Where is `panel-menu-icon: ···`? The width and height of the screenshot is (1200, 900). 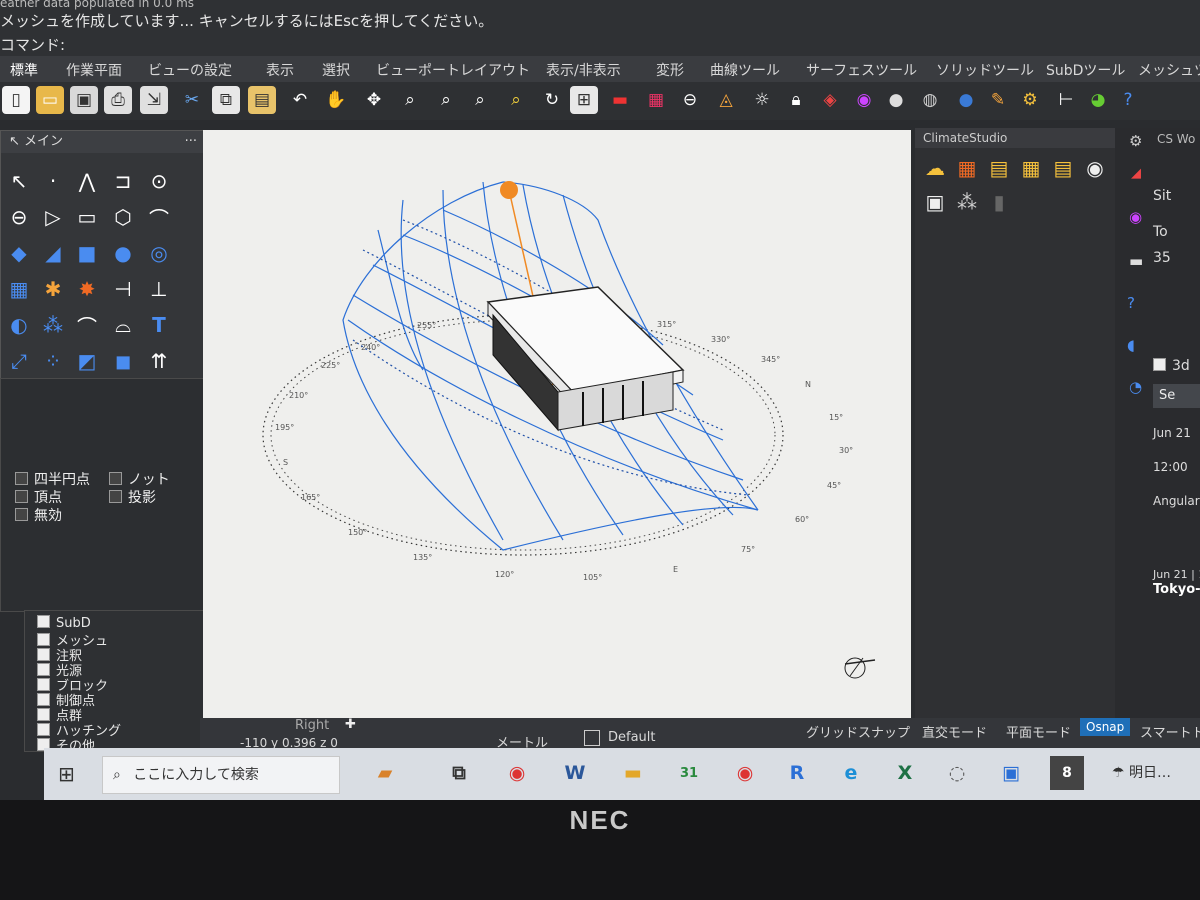
panel-menu-icon: ··· is located at coordinates (191, 142).